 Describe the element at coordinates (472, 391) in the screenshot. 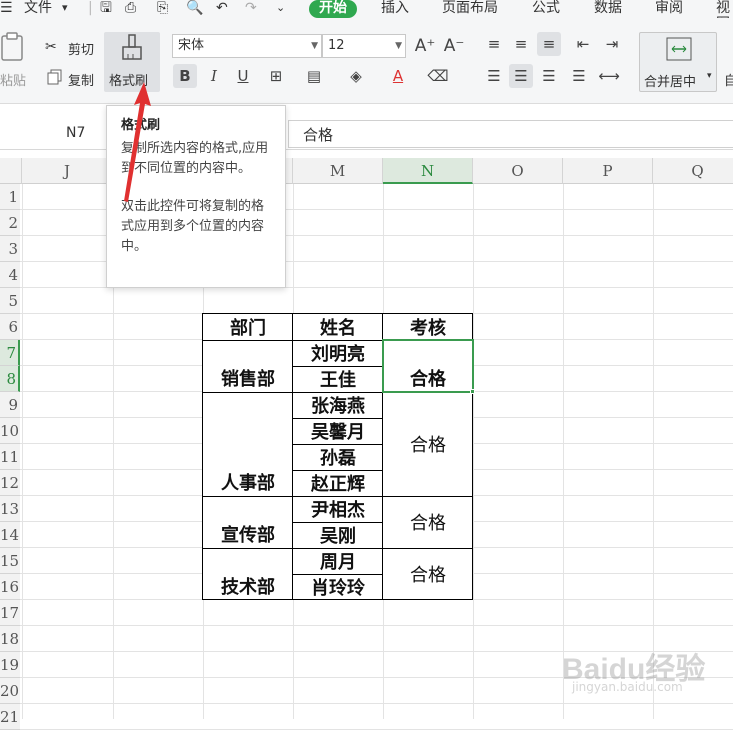

I see `fill-handle` at that location.